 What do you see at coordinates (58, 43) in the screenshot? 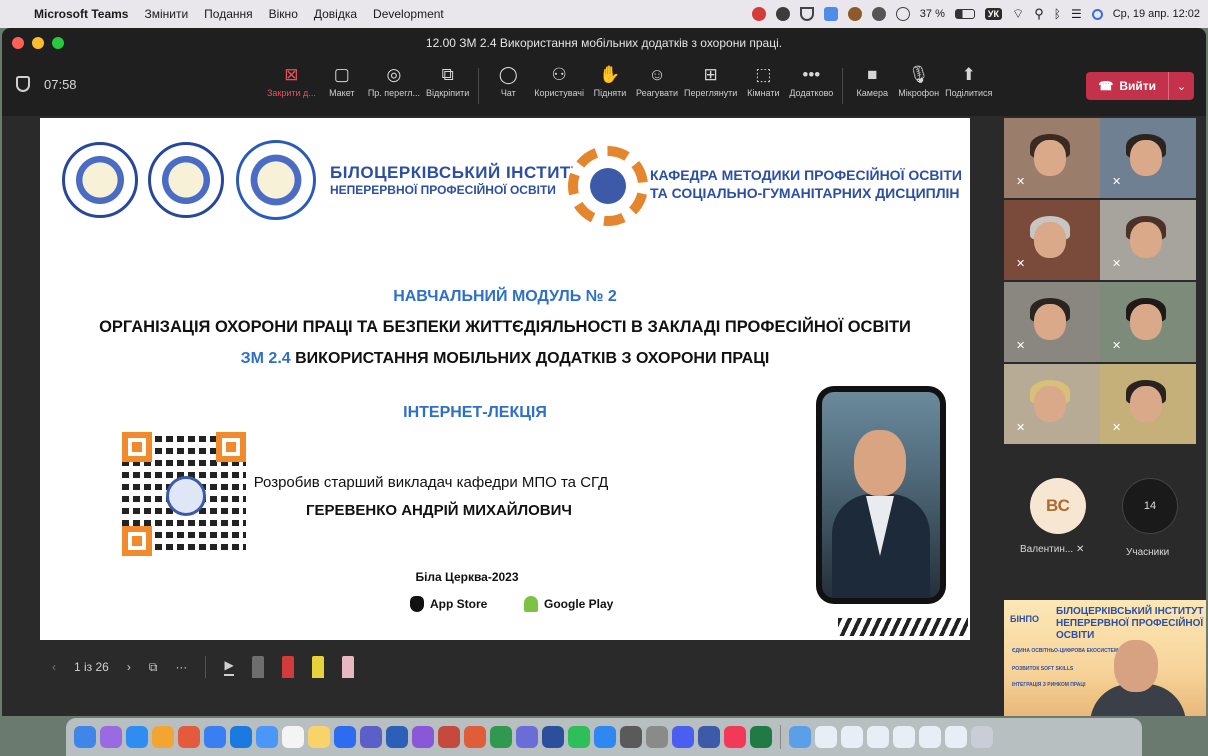
I see `zoom-window-button` at bounding box center [58, 43].